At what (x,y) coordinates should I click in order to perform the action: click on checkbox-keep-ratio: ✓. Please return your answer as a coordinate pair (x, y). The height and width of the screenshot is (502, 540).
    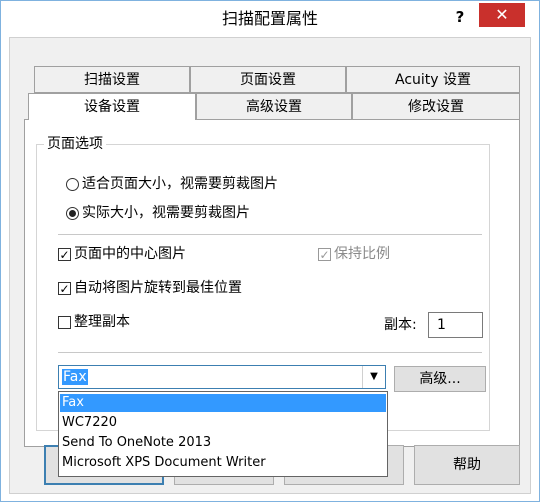
    Looking at the image, I should click on (324, 254).